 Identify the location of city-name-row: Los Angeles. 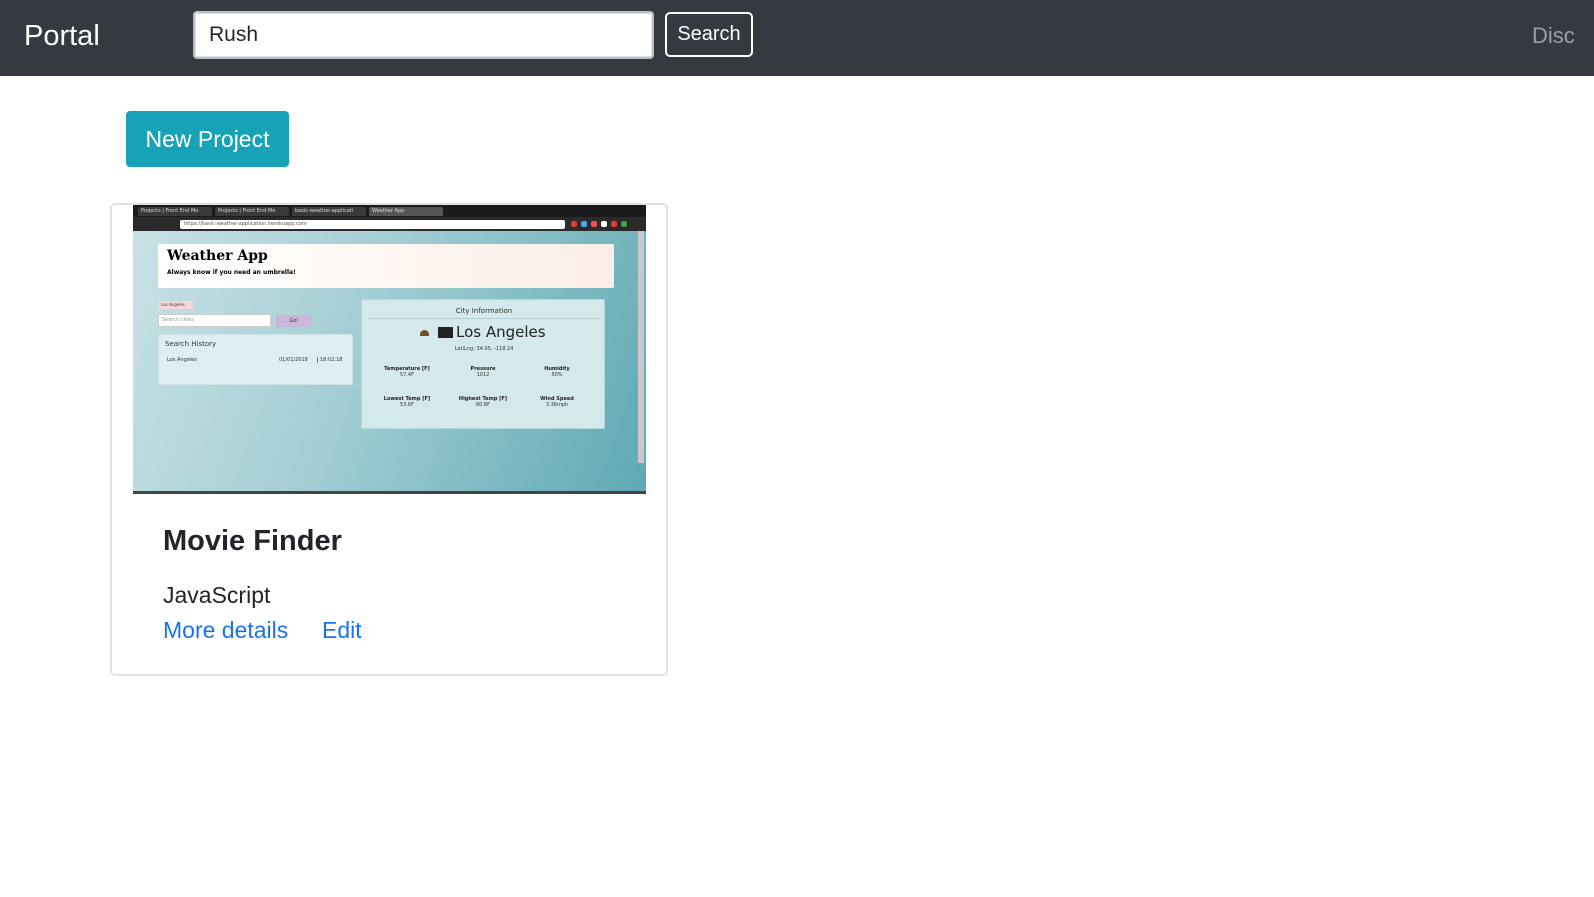
(483, 332).